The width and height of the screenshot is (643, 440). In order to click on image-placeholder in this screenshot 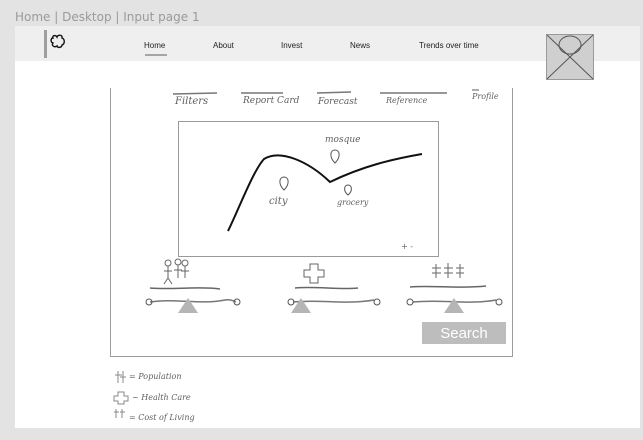, I will do `click(570, 57)`.